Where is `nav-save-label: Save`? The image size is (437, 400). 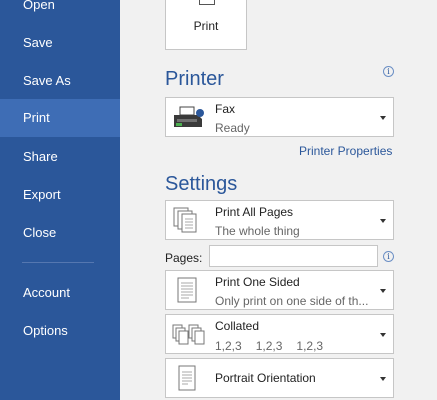 nav-save-label: Save is located at coordinates (38, 42).